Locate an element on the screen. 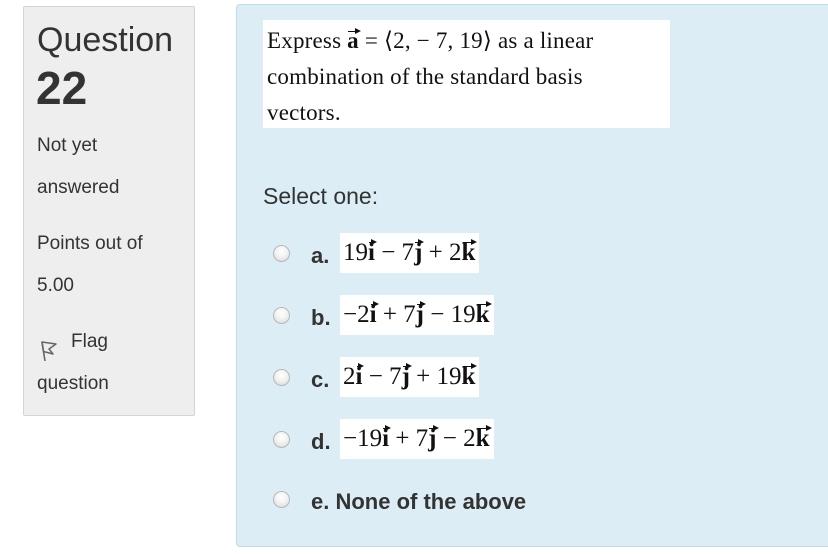 Image resolution: width=828 pixels, height=554 pixels. option-b-coef-1: −2 is located at coordinates (356, 314).